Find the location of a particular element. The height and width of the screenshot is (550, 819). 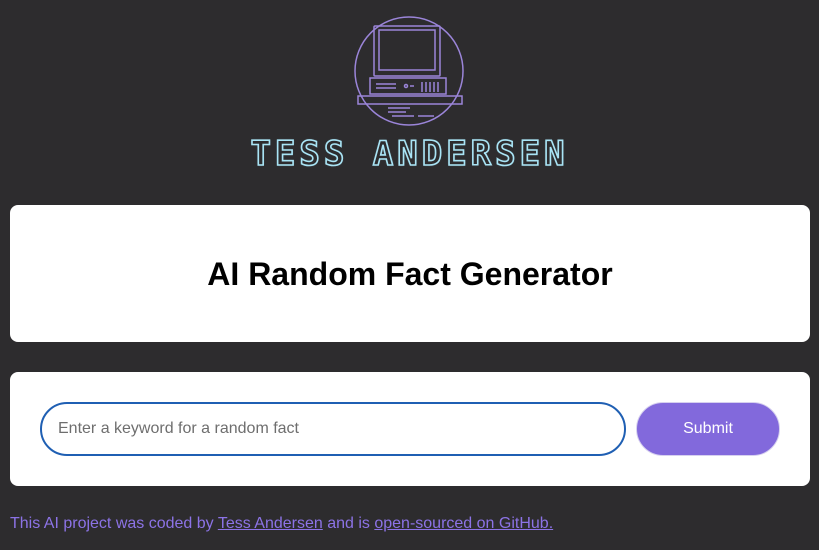

page-title: AI Random Fact Generator is located at coordinates (410, 274).